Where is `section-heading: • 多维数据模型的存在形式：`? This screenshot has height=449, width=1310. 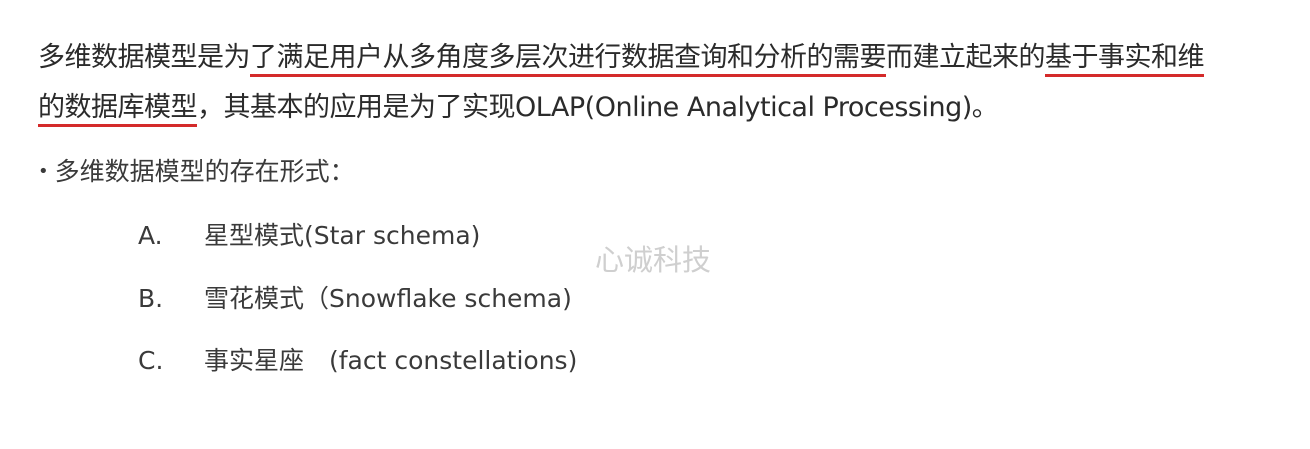 section-heading: • 多维数据模型的存在形式： is located at coordinates (196, 173).